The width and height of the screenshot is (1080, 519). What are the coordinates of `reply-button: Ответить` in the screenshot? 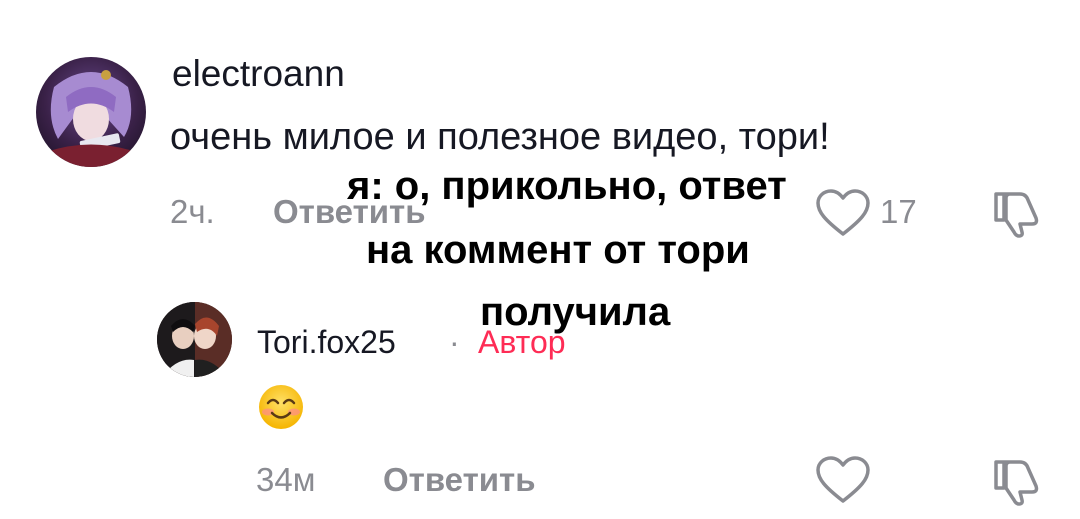 It's located at (459, 480).